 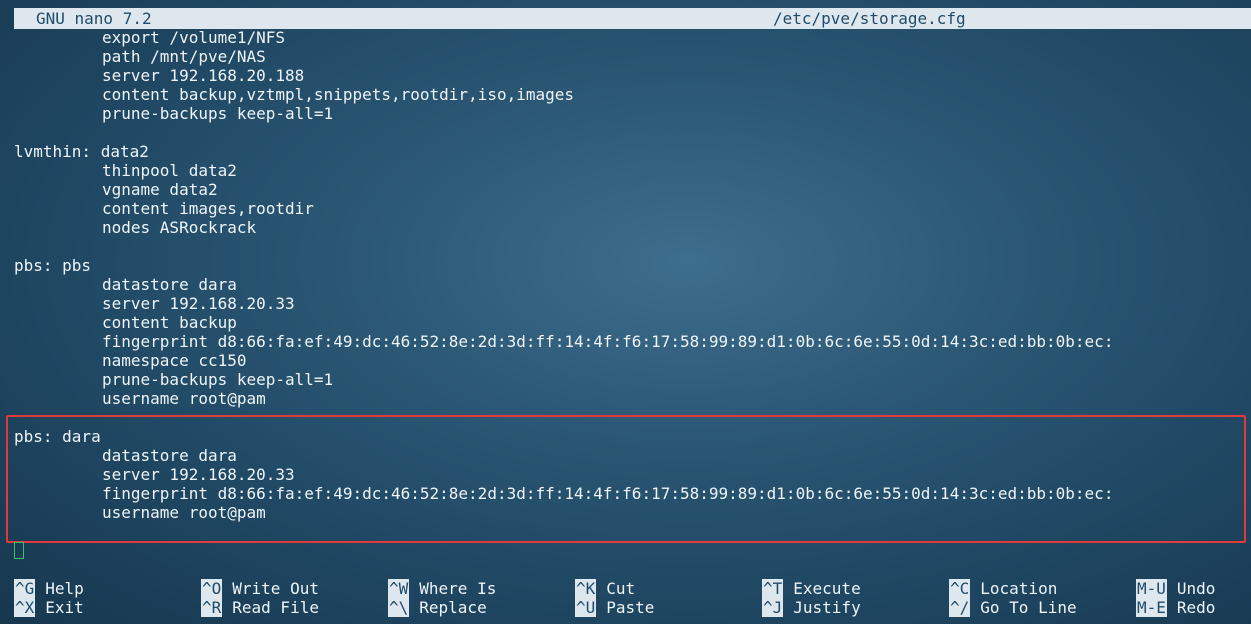 What do you see at coordinates (1196, 607) in the screenshot?
I see `shortcut-label: Redo` at bounding box center [1196, 607].